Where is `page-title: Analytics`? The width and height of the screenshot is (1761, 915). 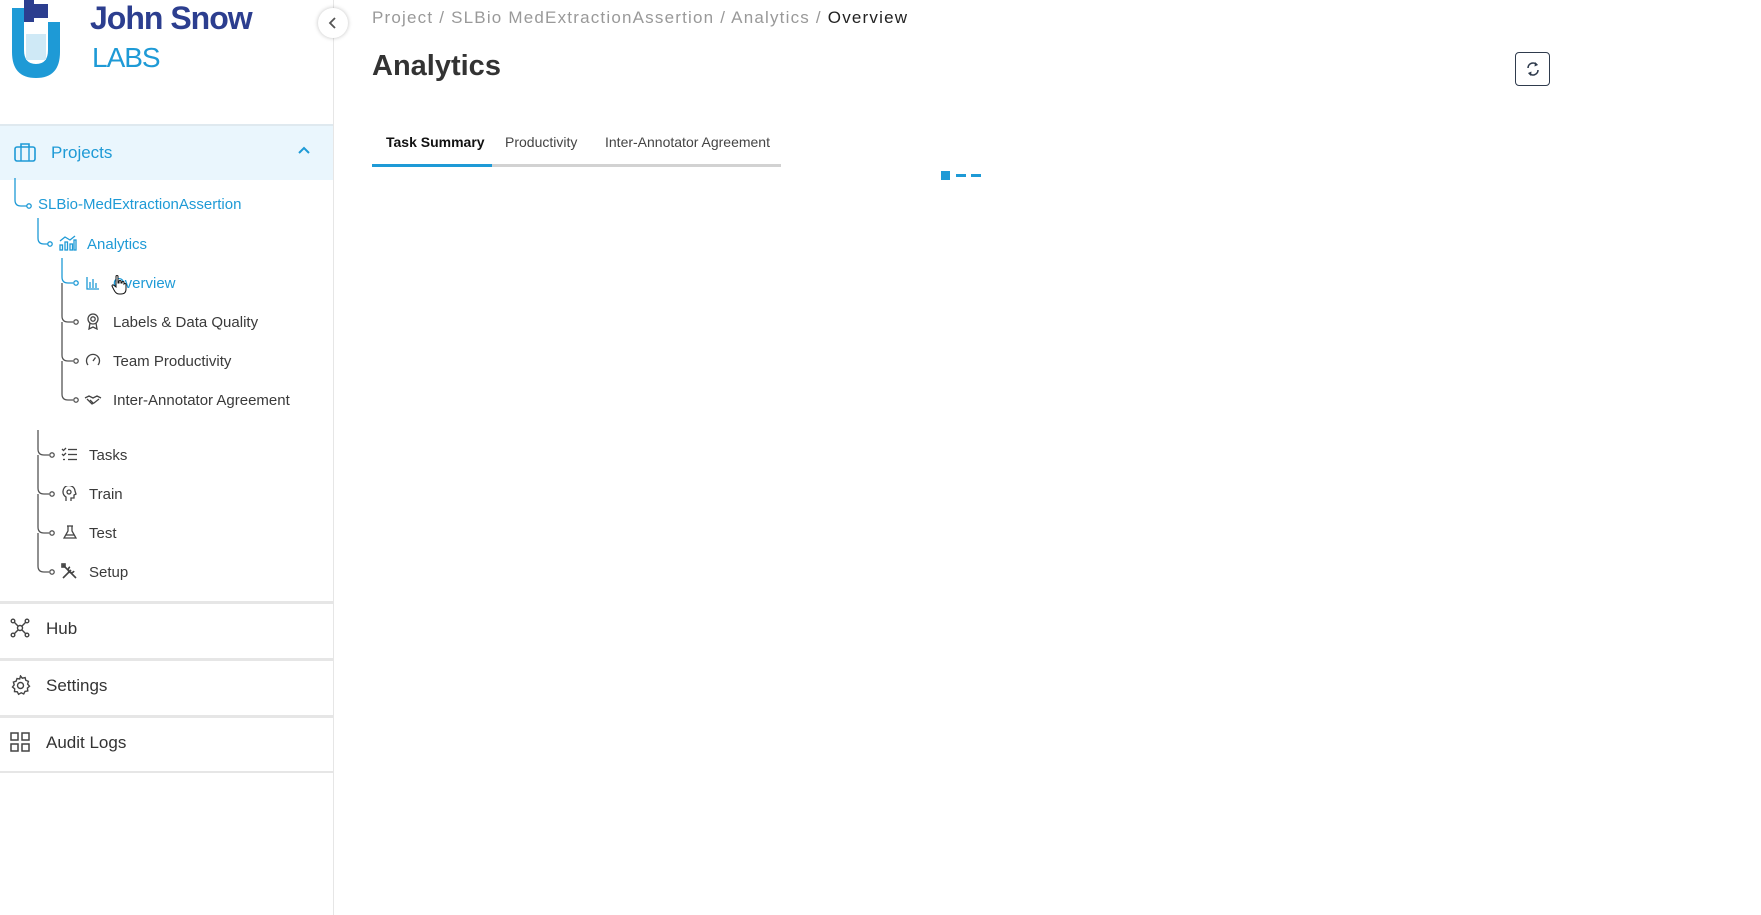
page-title: Analytics is located at coordinates (436, 66).